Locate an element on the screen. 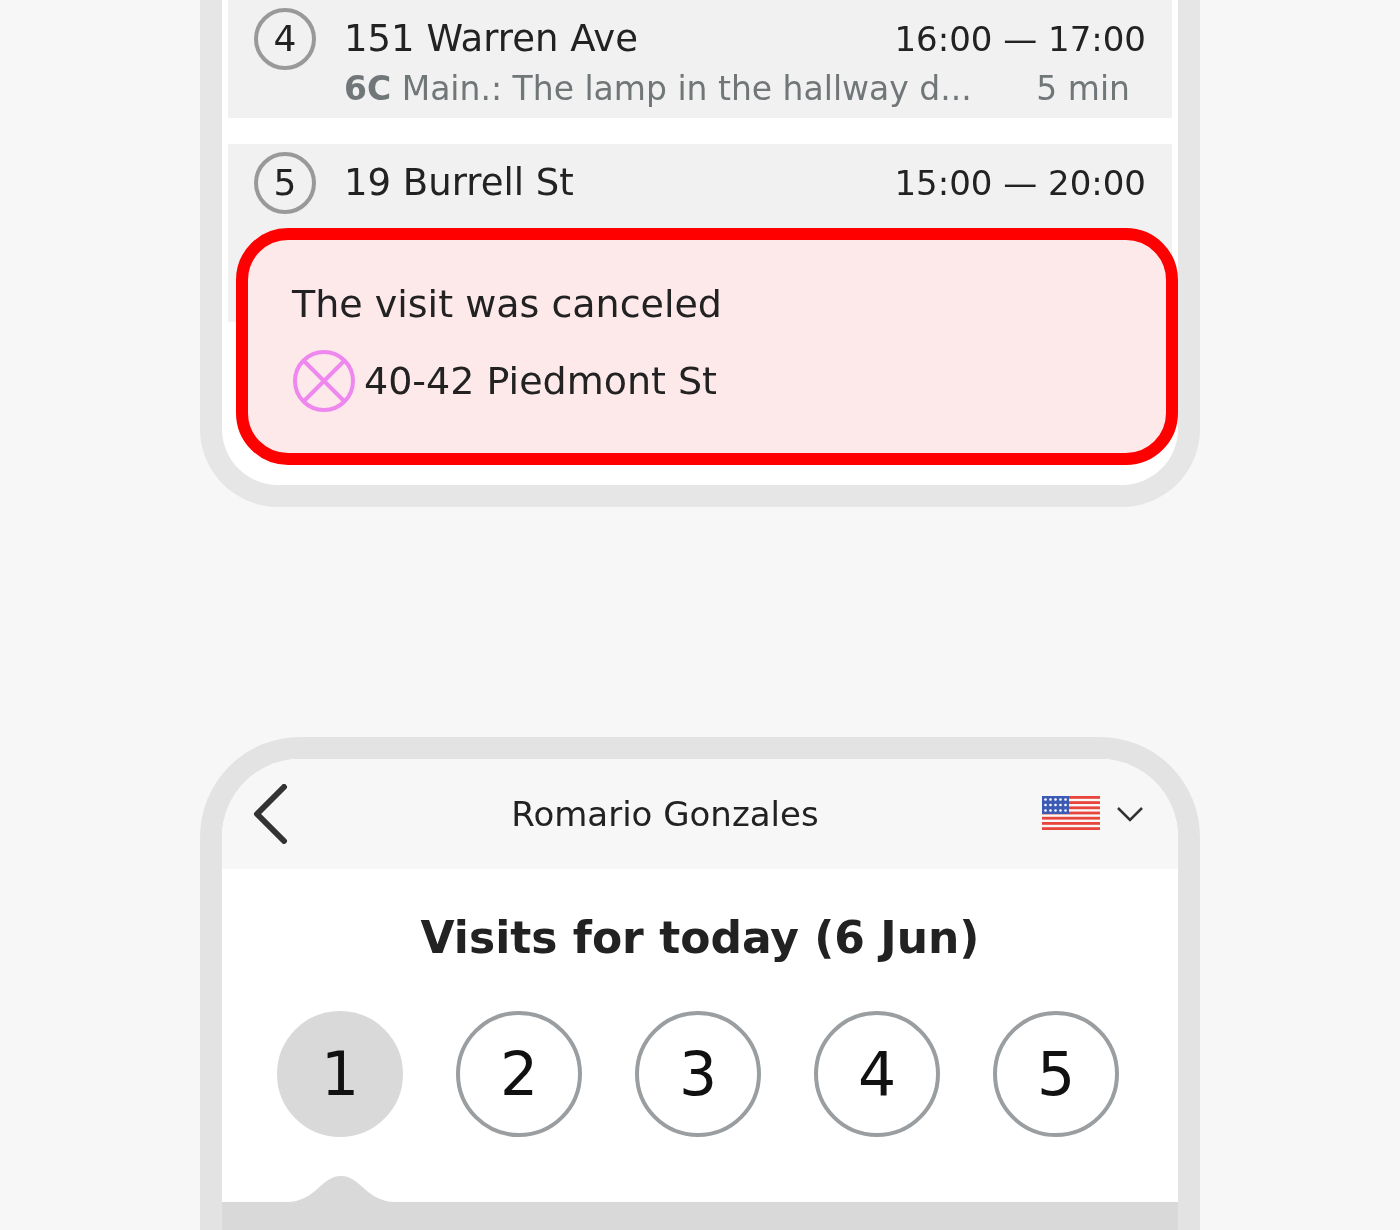  visit-duration: 5 min is located at coordinates (1083, 89).